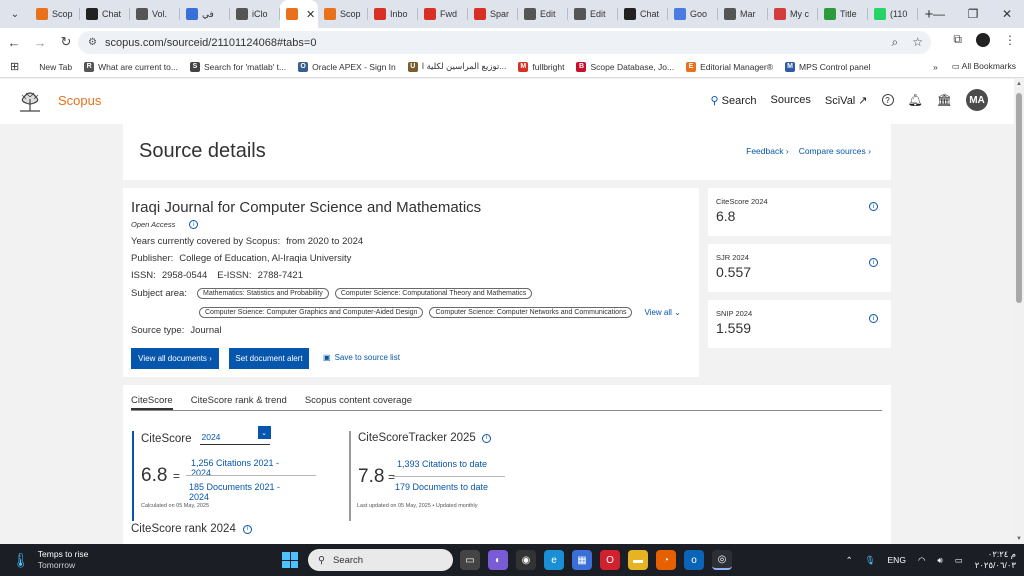 This screenshot has height=576, width=1024. Describe the element at coordinates (15, 14) in the screenshot. I see `tab-search-chevron-icon: ⌄` at that location.